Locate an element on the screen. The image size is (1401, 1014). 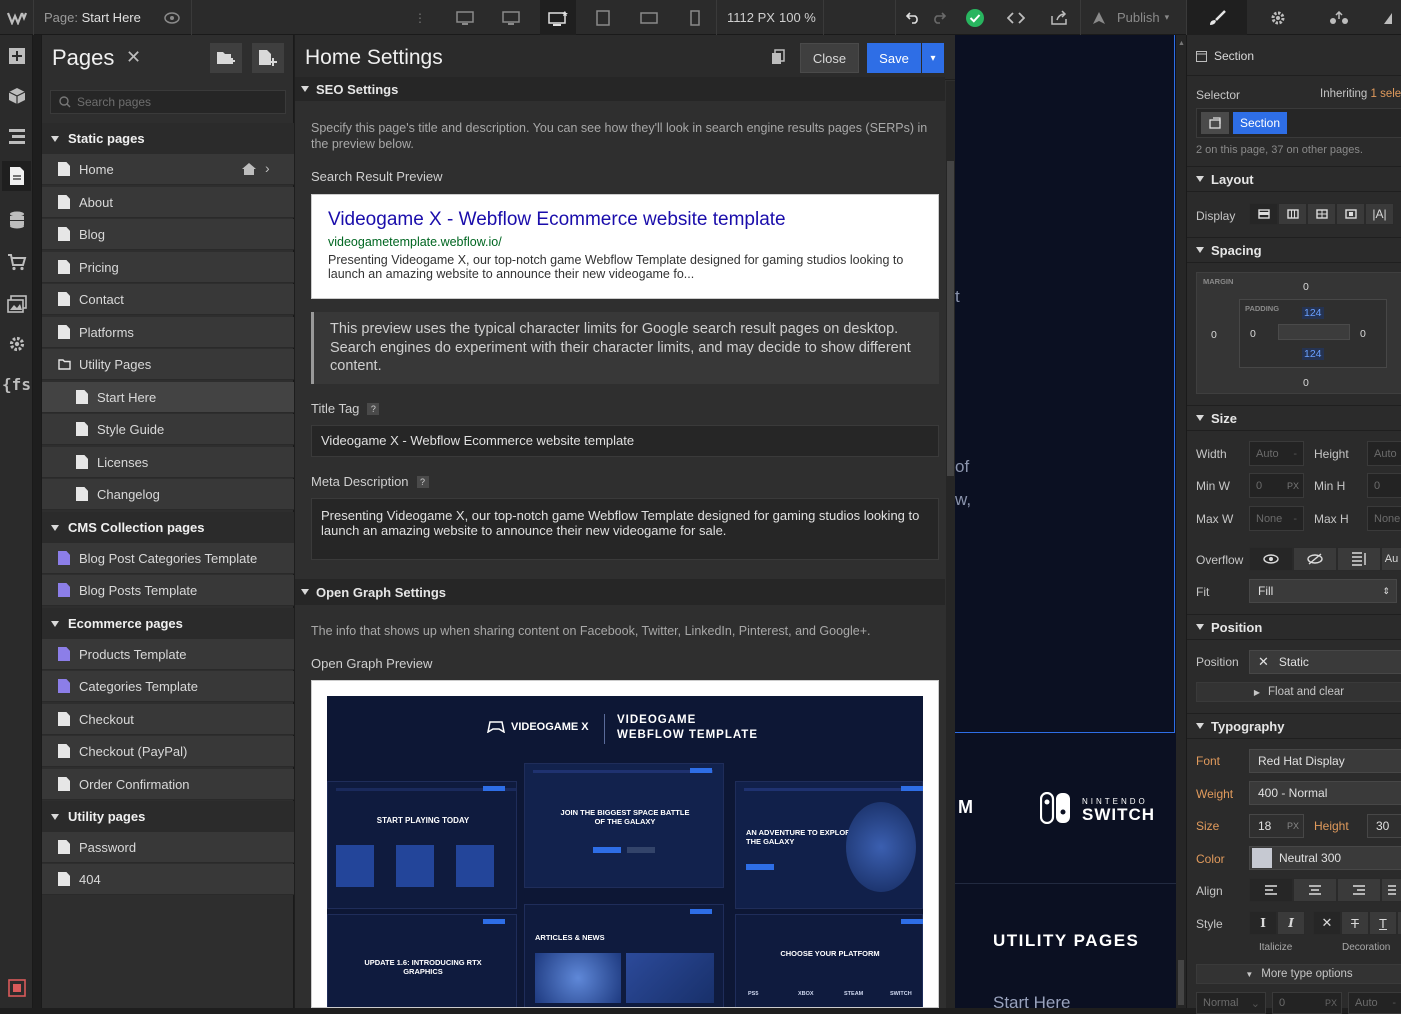
font-size-input: 18 PX is located at coordinates (1276, 826).